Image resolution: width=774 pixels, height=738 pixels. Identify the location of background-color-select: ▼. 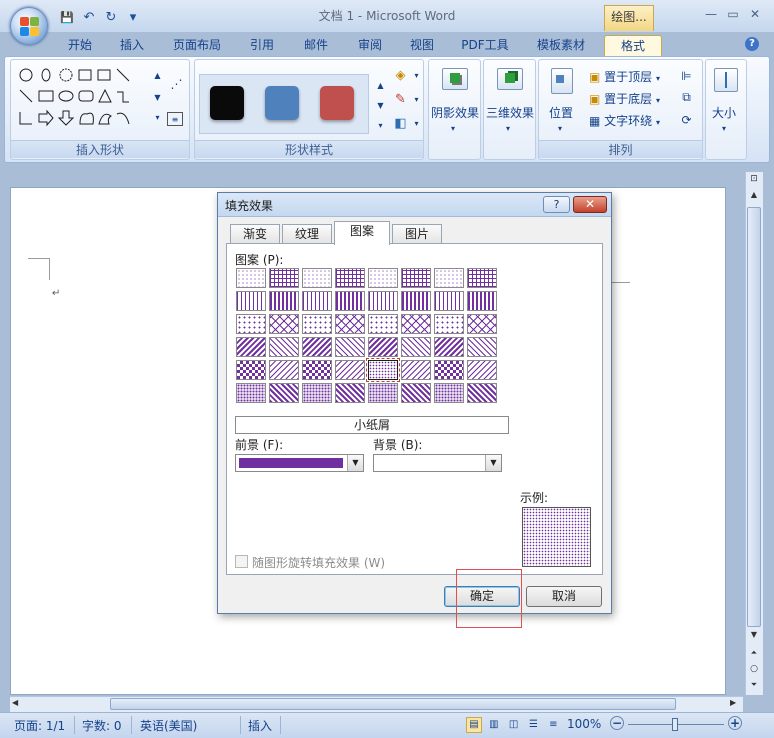
(437, 463).